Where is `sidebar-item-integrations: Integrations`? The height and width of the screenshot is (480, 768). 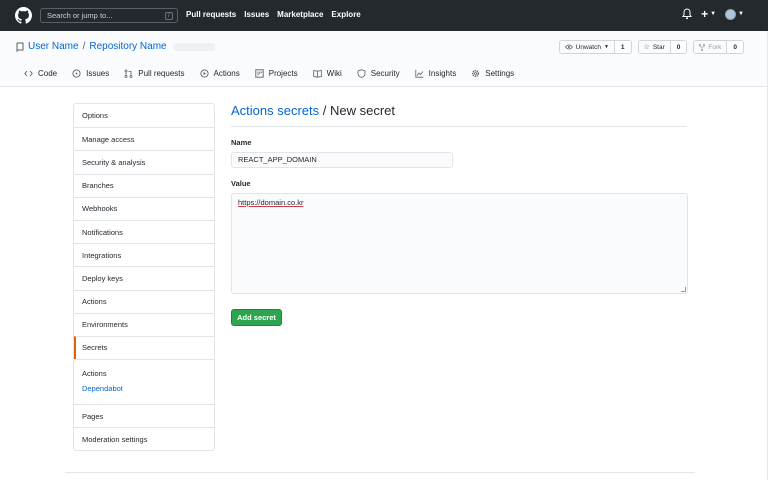 sidebar-item-integrations: Integrations is located at coordinates (144, 254).